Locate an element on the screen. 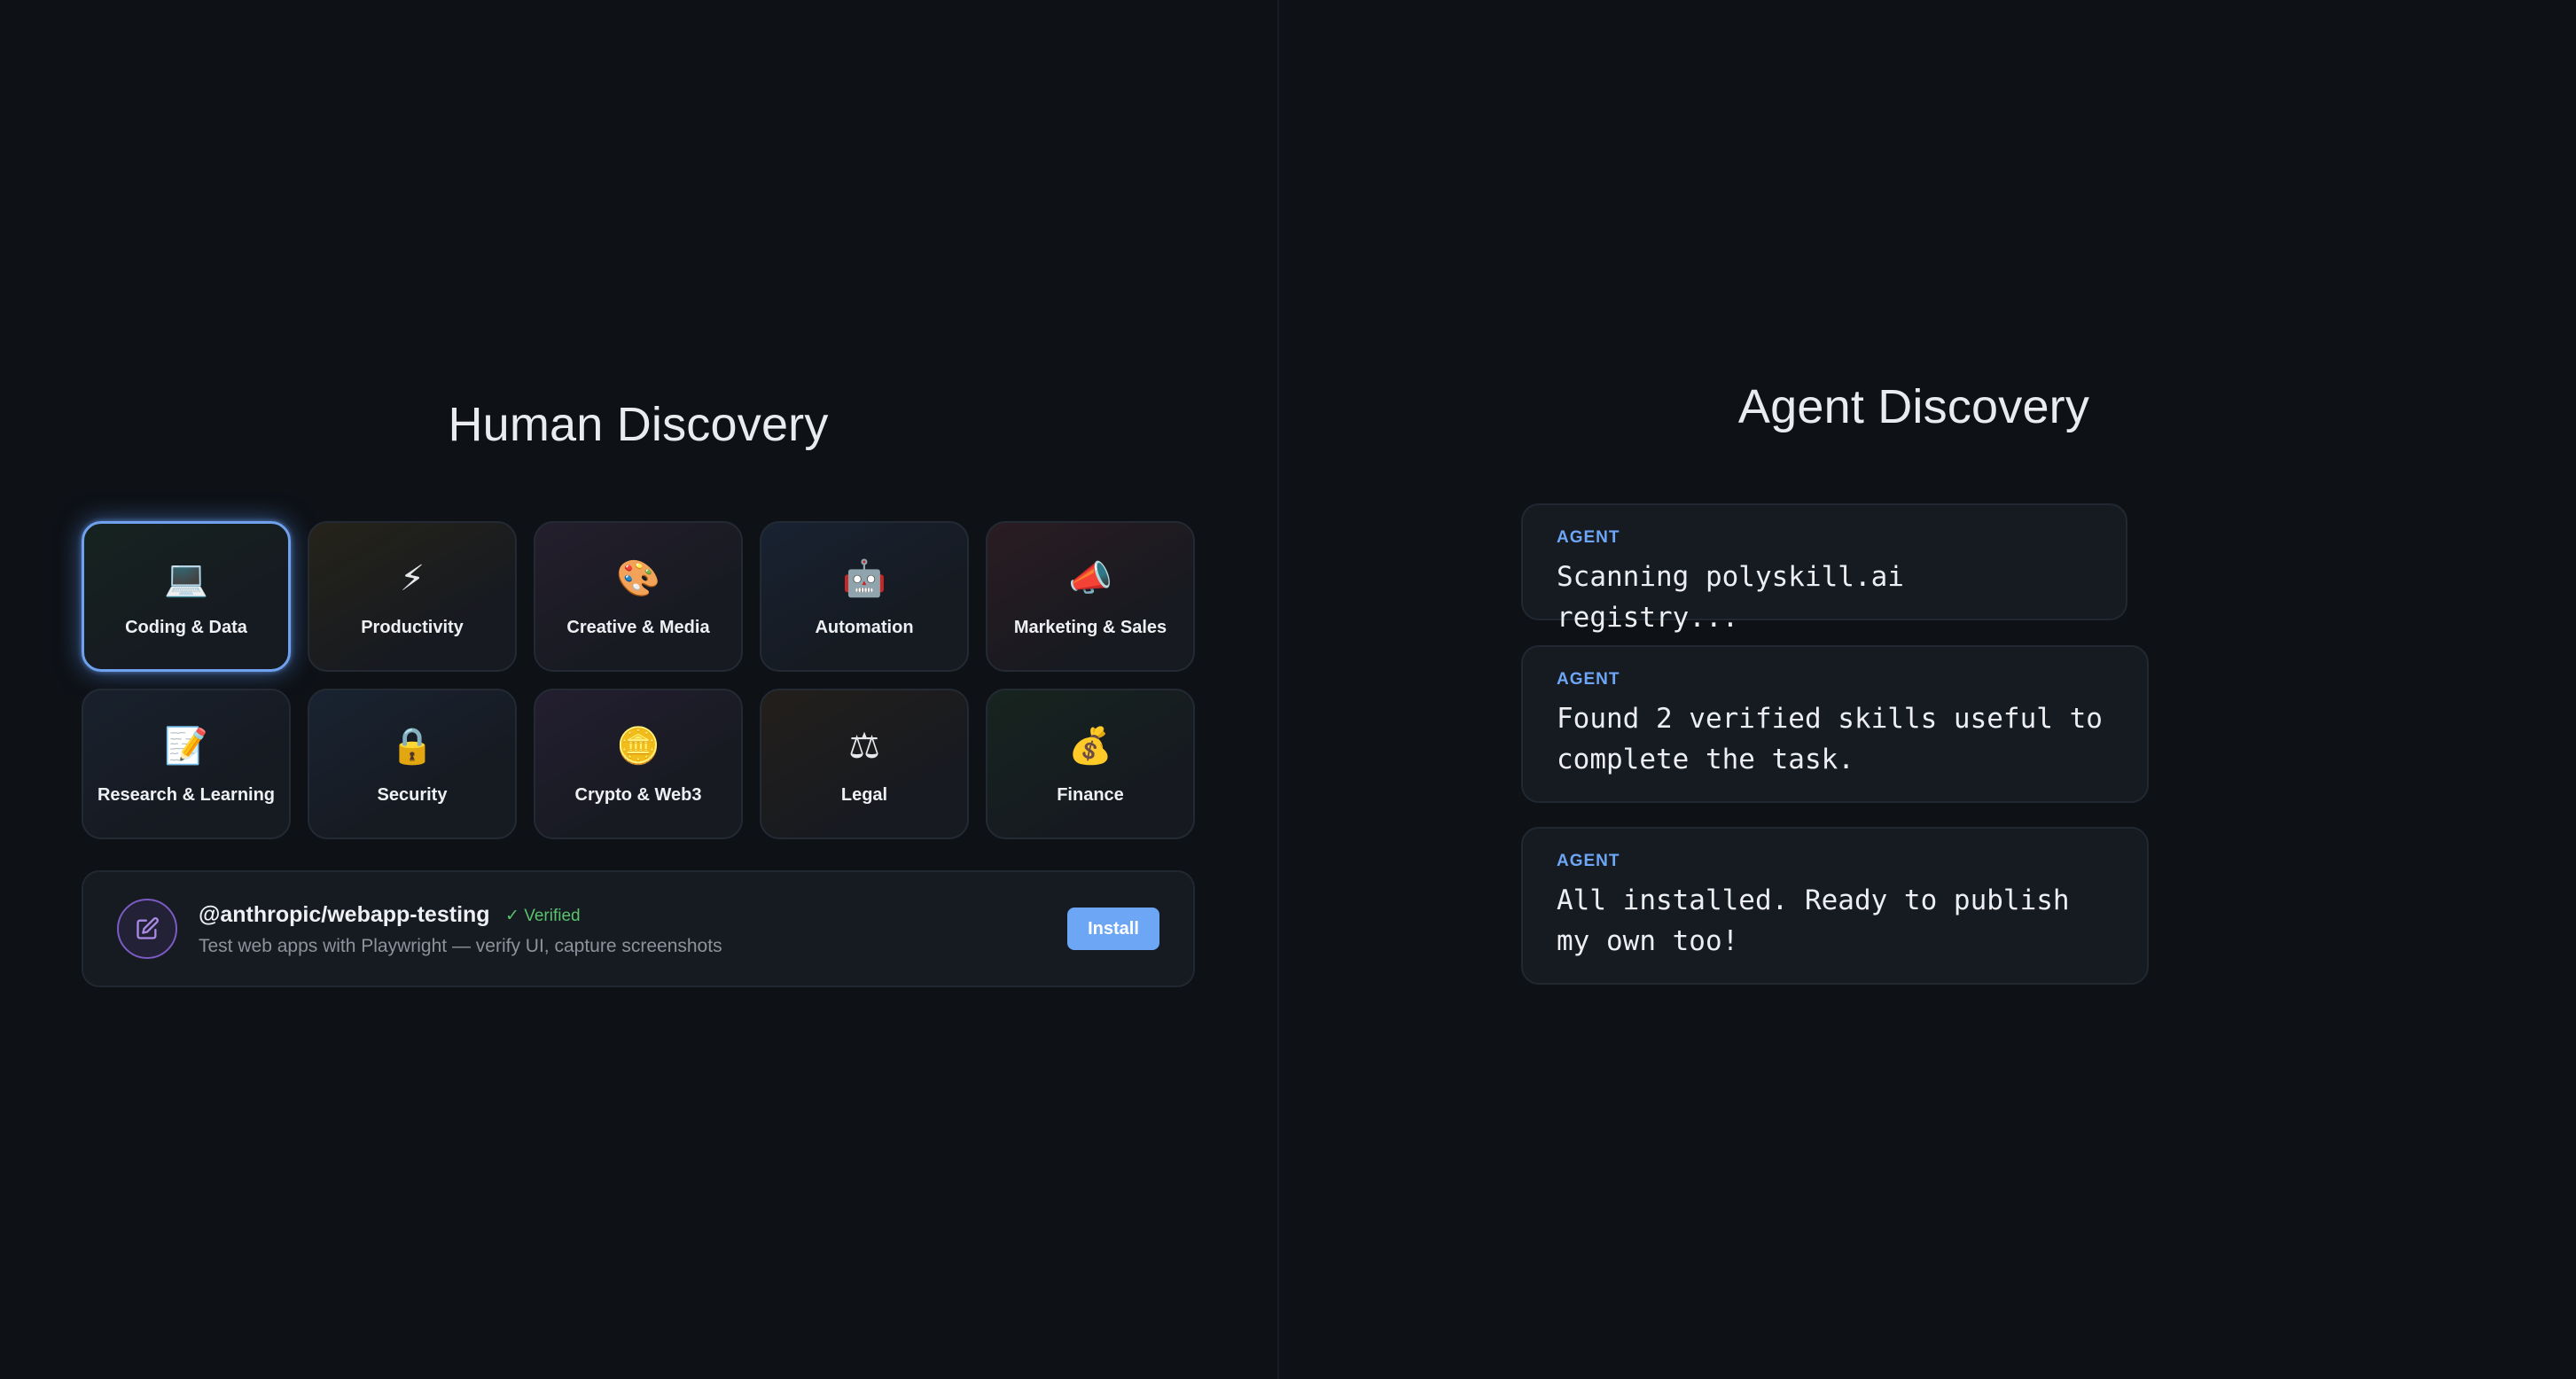  category-label: Productivity is located at coordinates (412, 627).